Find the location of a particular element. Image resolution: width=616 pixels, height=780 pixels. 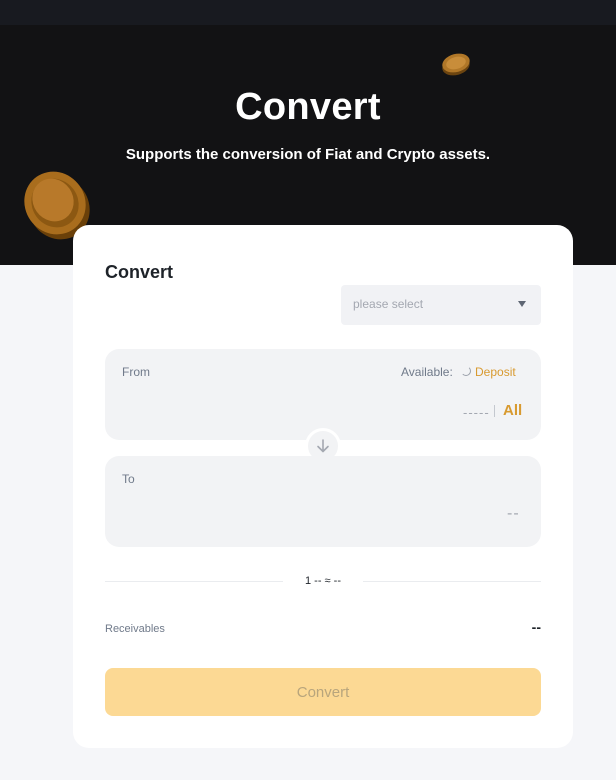

currency-select: please select is located at coordinates (441, 305).